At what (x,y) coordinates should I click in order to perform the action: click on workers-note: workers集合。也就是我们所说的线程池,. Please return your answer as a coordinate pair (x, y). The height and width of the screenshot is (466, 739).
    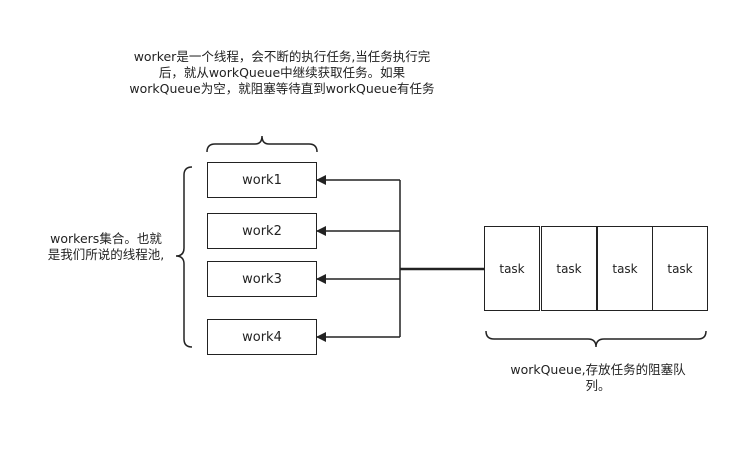
    Looking at the image, I should click on (106, 246).